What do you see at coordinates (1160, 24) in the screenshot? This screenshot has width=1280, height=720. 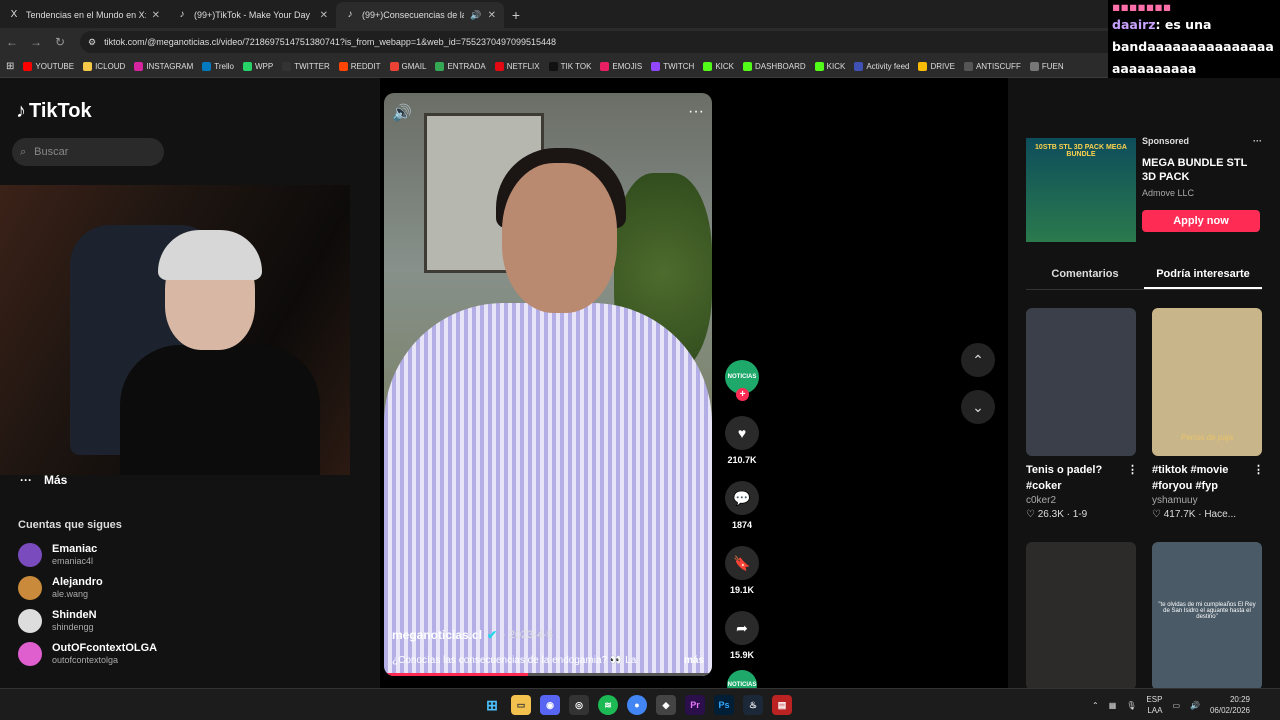 I see `chat-colon: :` at bounding box center [1160, 24].